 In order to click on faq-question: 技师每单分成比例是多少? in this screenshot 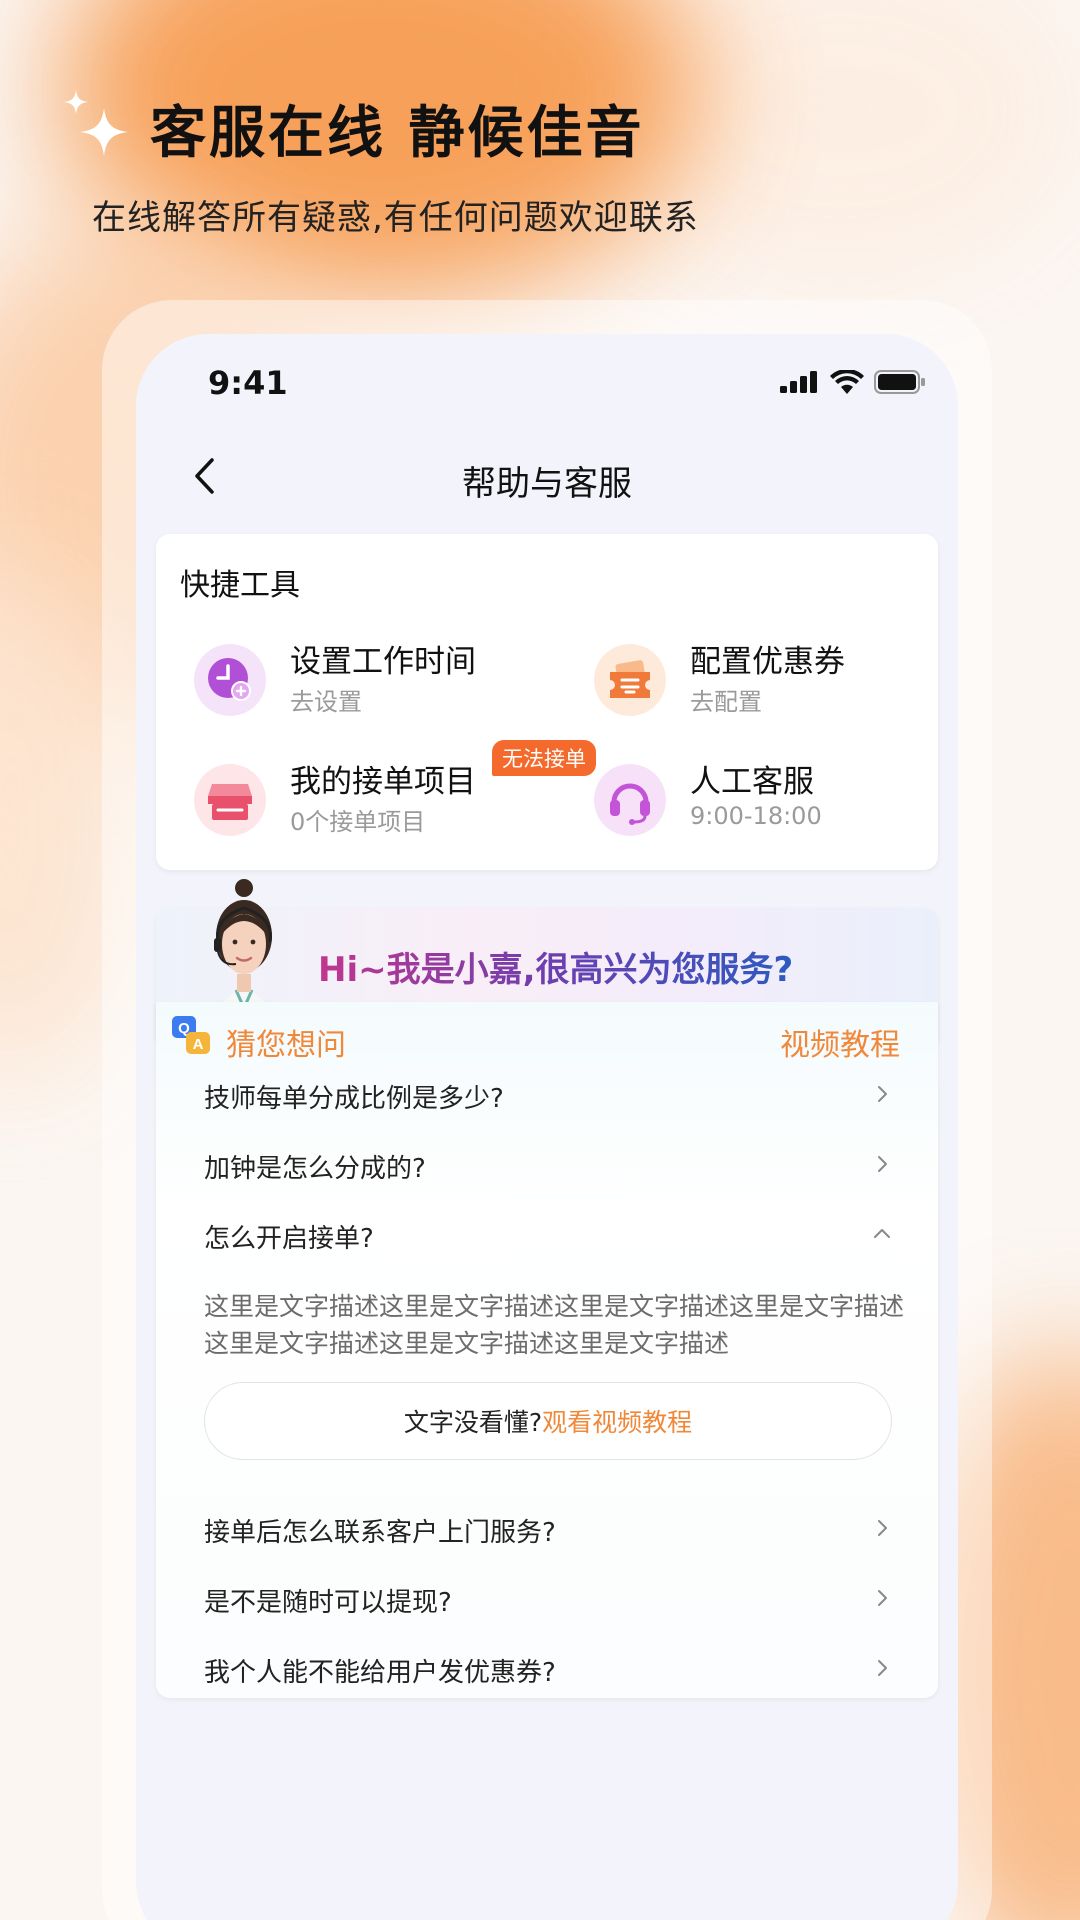, I will do `click(354, 1099)`.